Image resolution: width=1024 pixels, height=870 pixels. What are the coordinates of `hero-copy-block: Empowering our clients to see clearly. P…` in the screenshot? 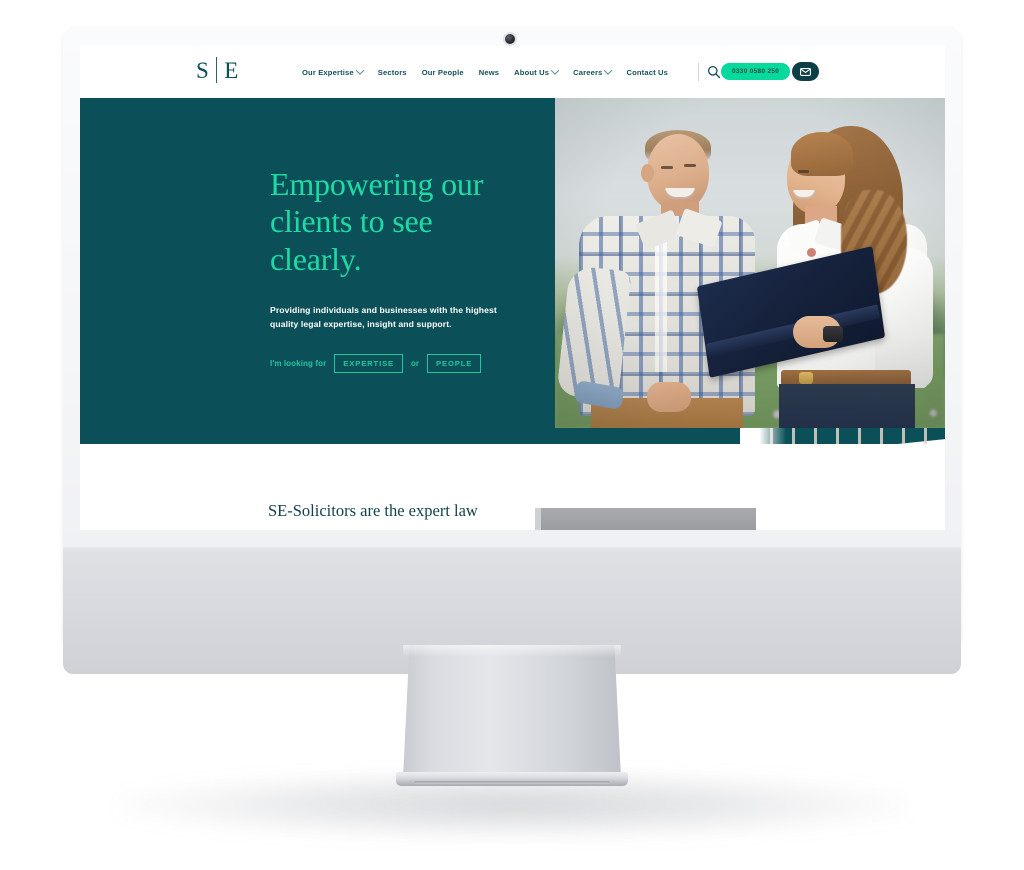 It's located at (395, 269).